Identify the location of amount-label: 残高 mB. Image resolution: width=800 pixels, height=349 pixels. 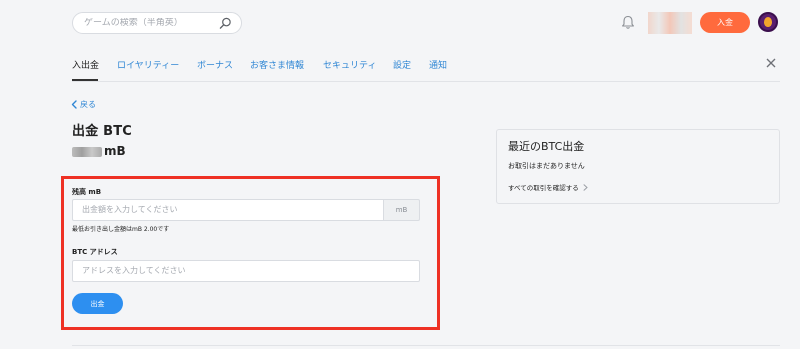
(87, 192).